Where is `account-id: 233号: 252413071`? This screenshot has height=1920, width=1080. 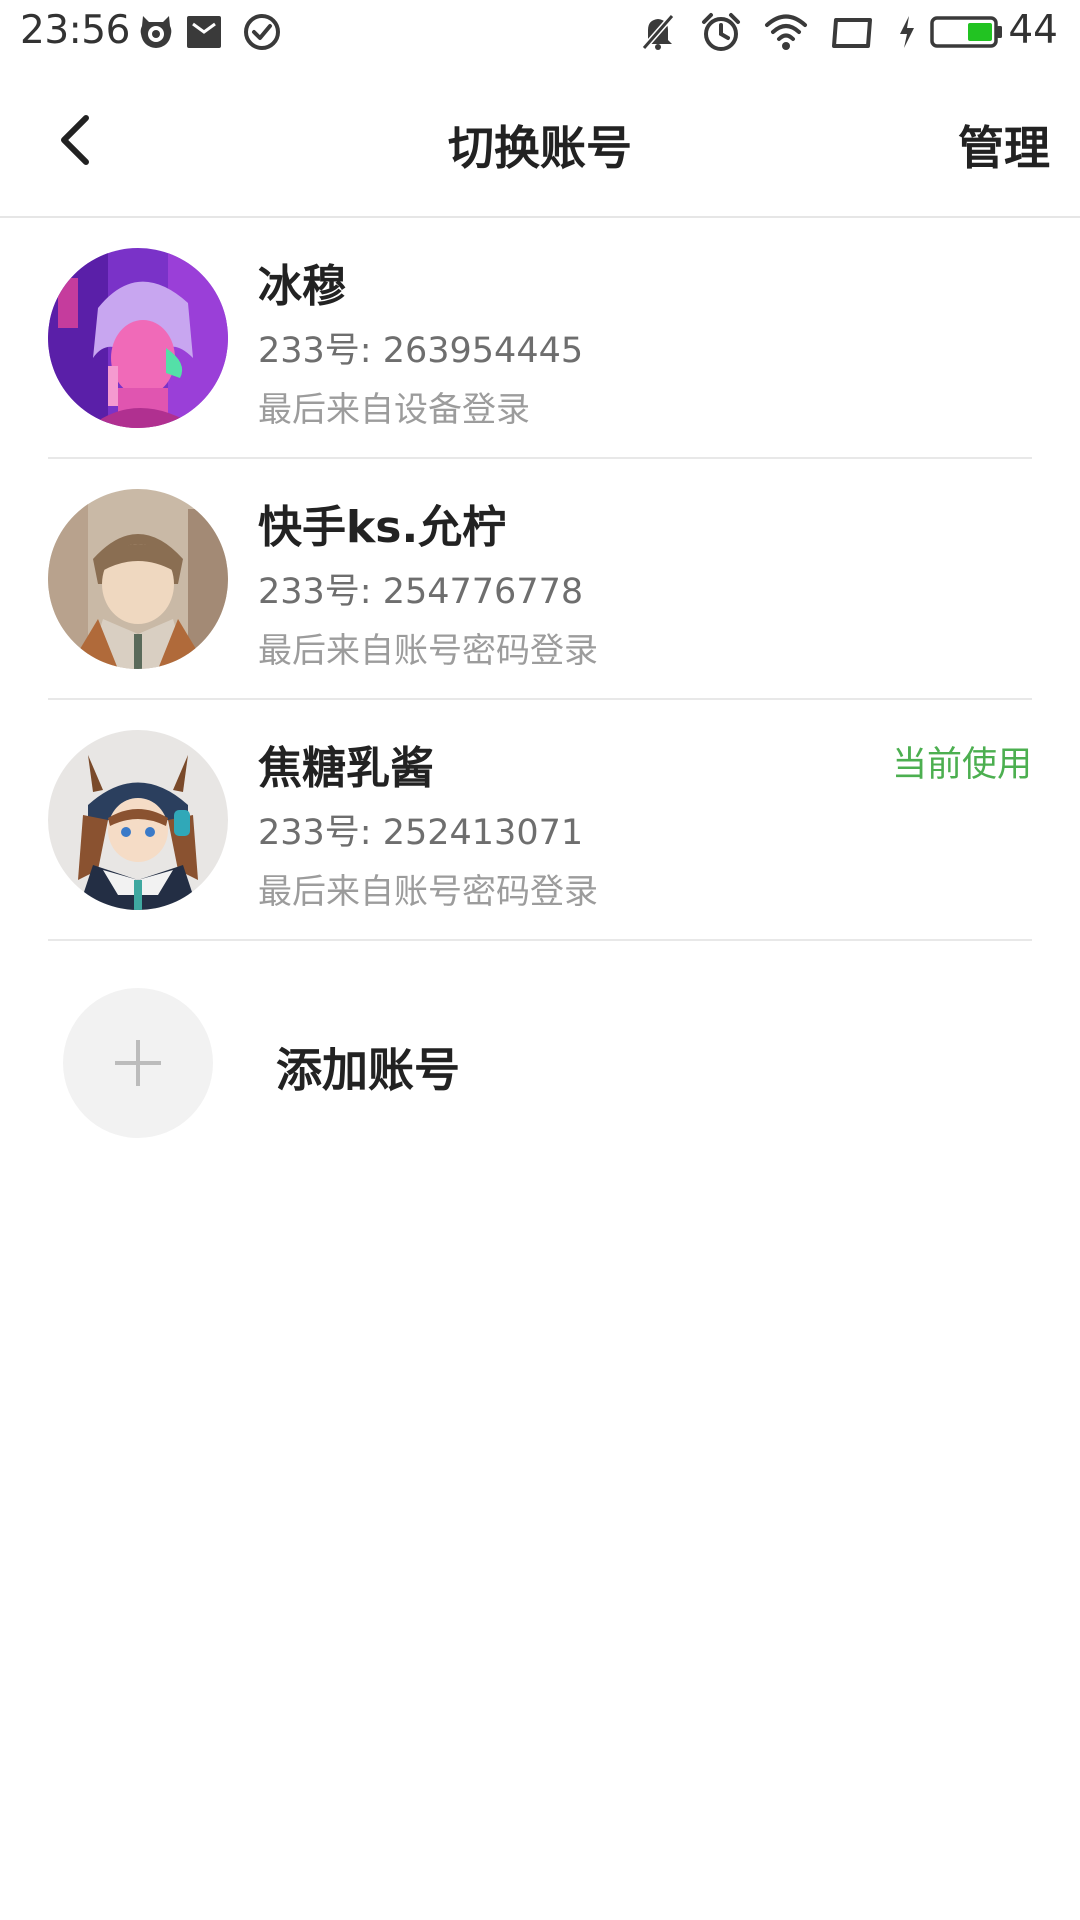
account-id: 233号: 252413071 is located at coordinates (421, 833).